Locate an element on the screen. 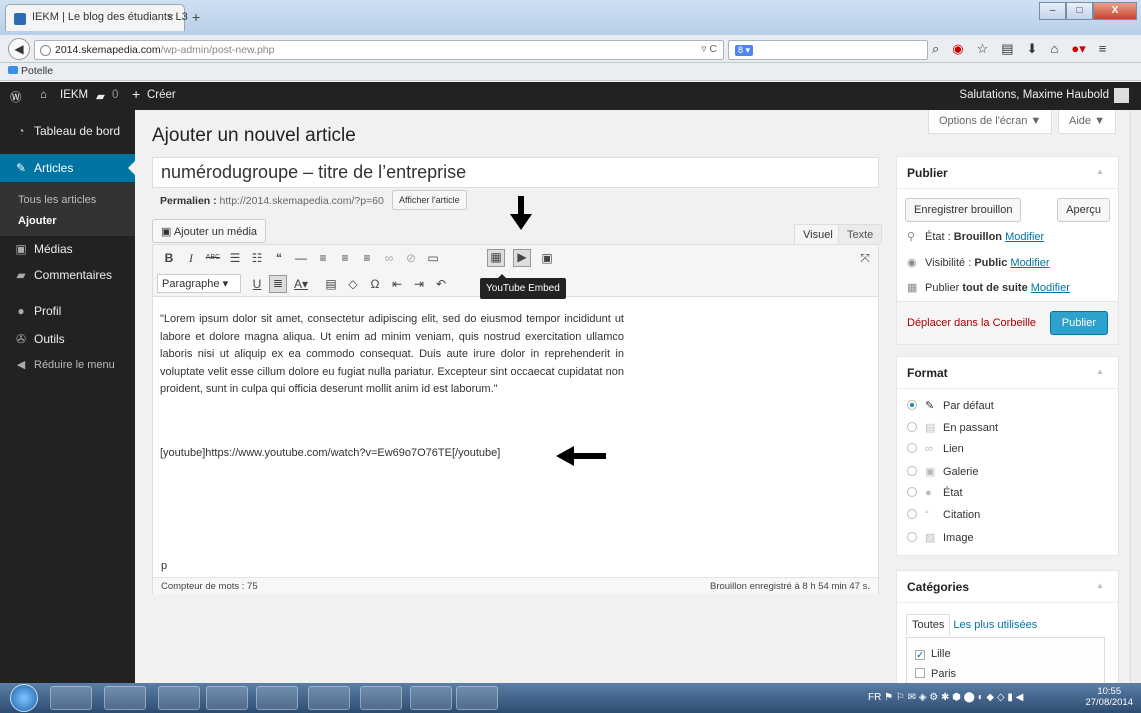 The width and height of the screenshot is (1141, 713). language-indicator: FR is located at coordinates (874, 697).